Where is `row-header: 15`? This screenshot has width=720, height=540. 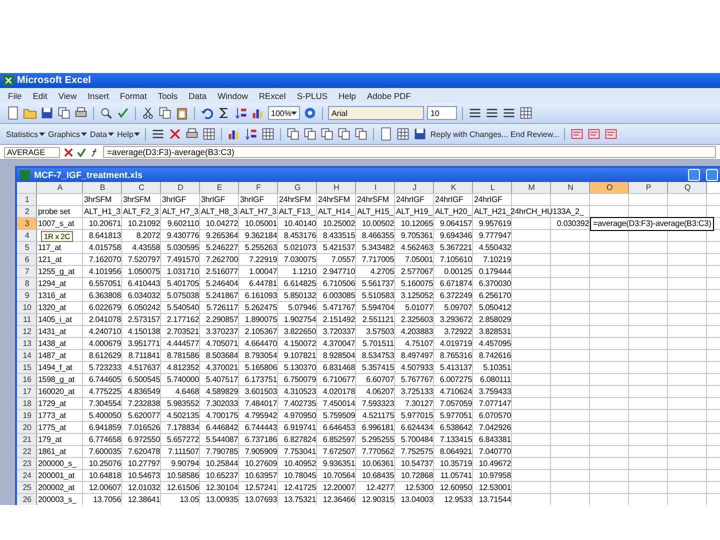 row-header: 15 is located at coordinates (27, 367).